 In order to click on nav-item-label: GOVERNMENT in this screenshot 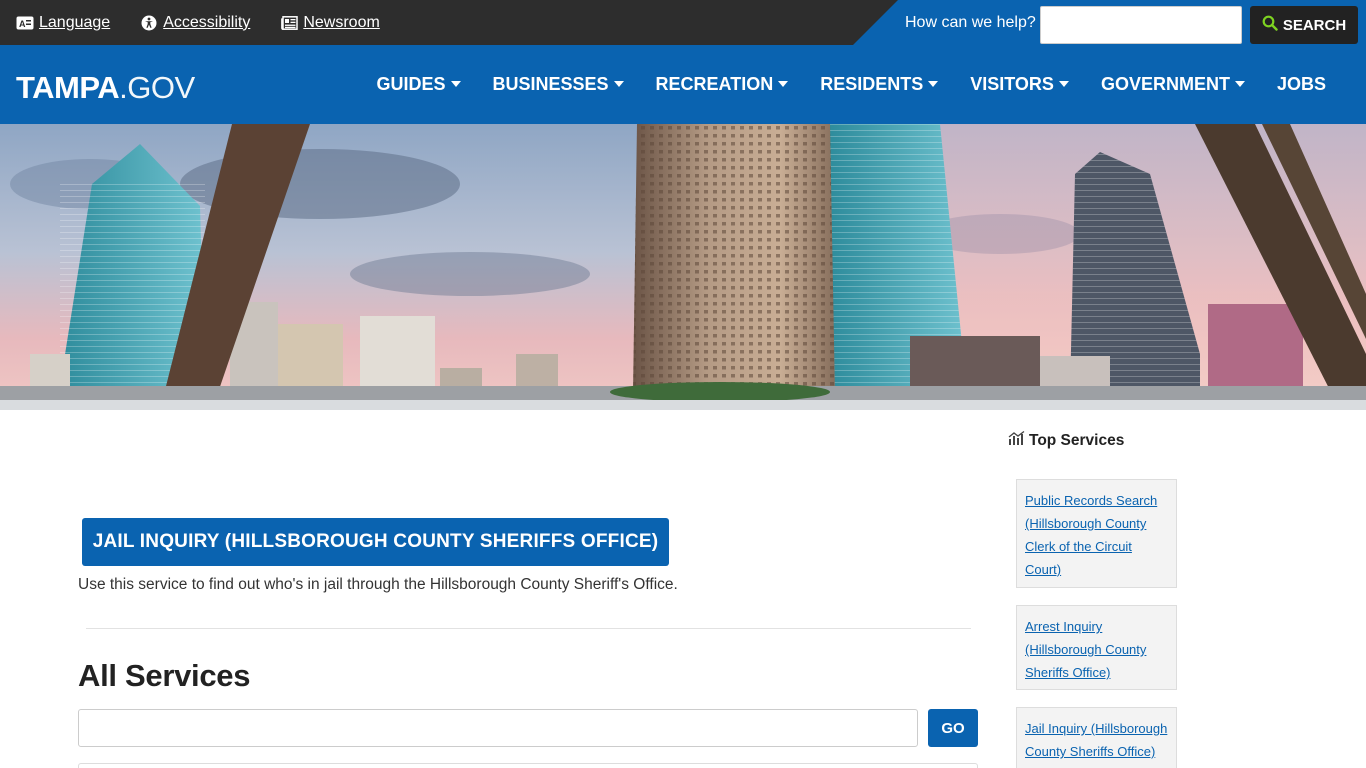, I will do `click(1165, 84)`.